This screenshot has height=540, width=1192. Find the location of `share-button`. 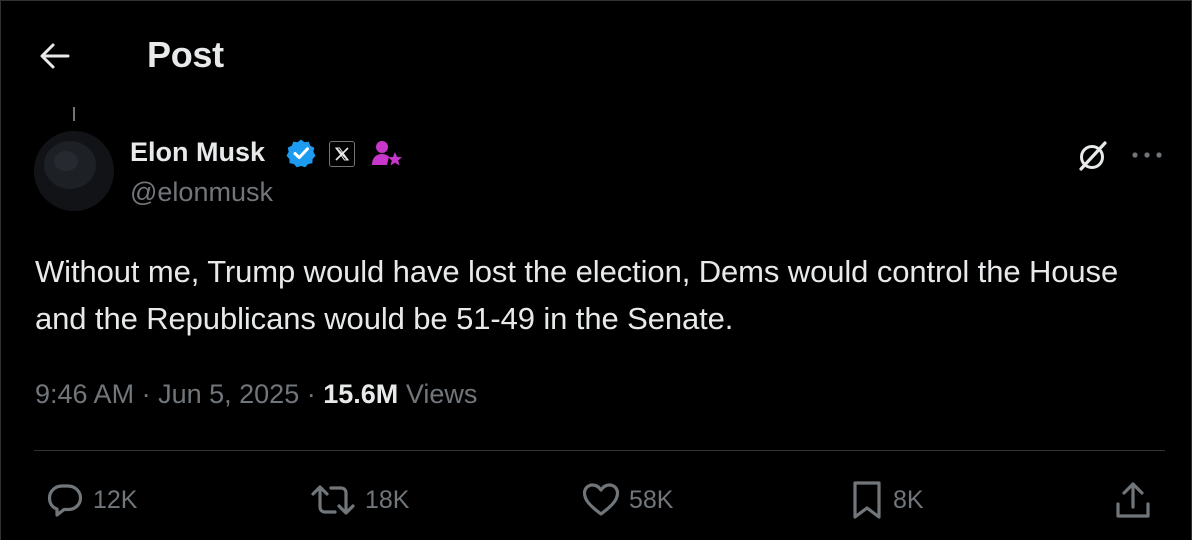

share-button is located at coordinates (1133, 500).